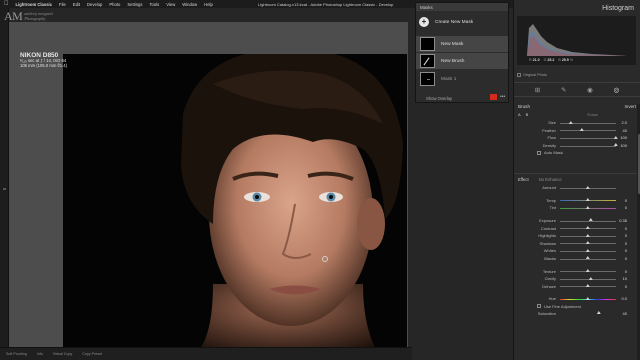 This screenshot has height=360, width=640. Describe the element at coordinates (577, 152) in the screenshot. I see `auto-mask-toggle: Auto Mask` at that location.